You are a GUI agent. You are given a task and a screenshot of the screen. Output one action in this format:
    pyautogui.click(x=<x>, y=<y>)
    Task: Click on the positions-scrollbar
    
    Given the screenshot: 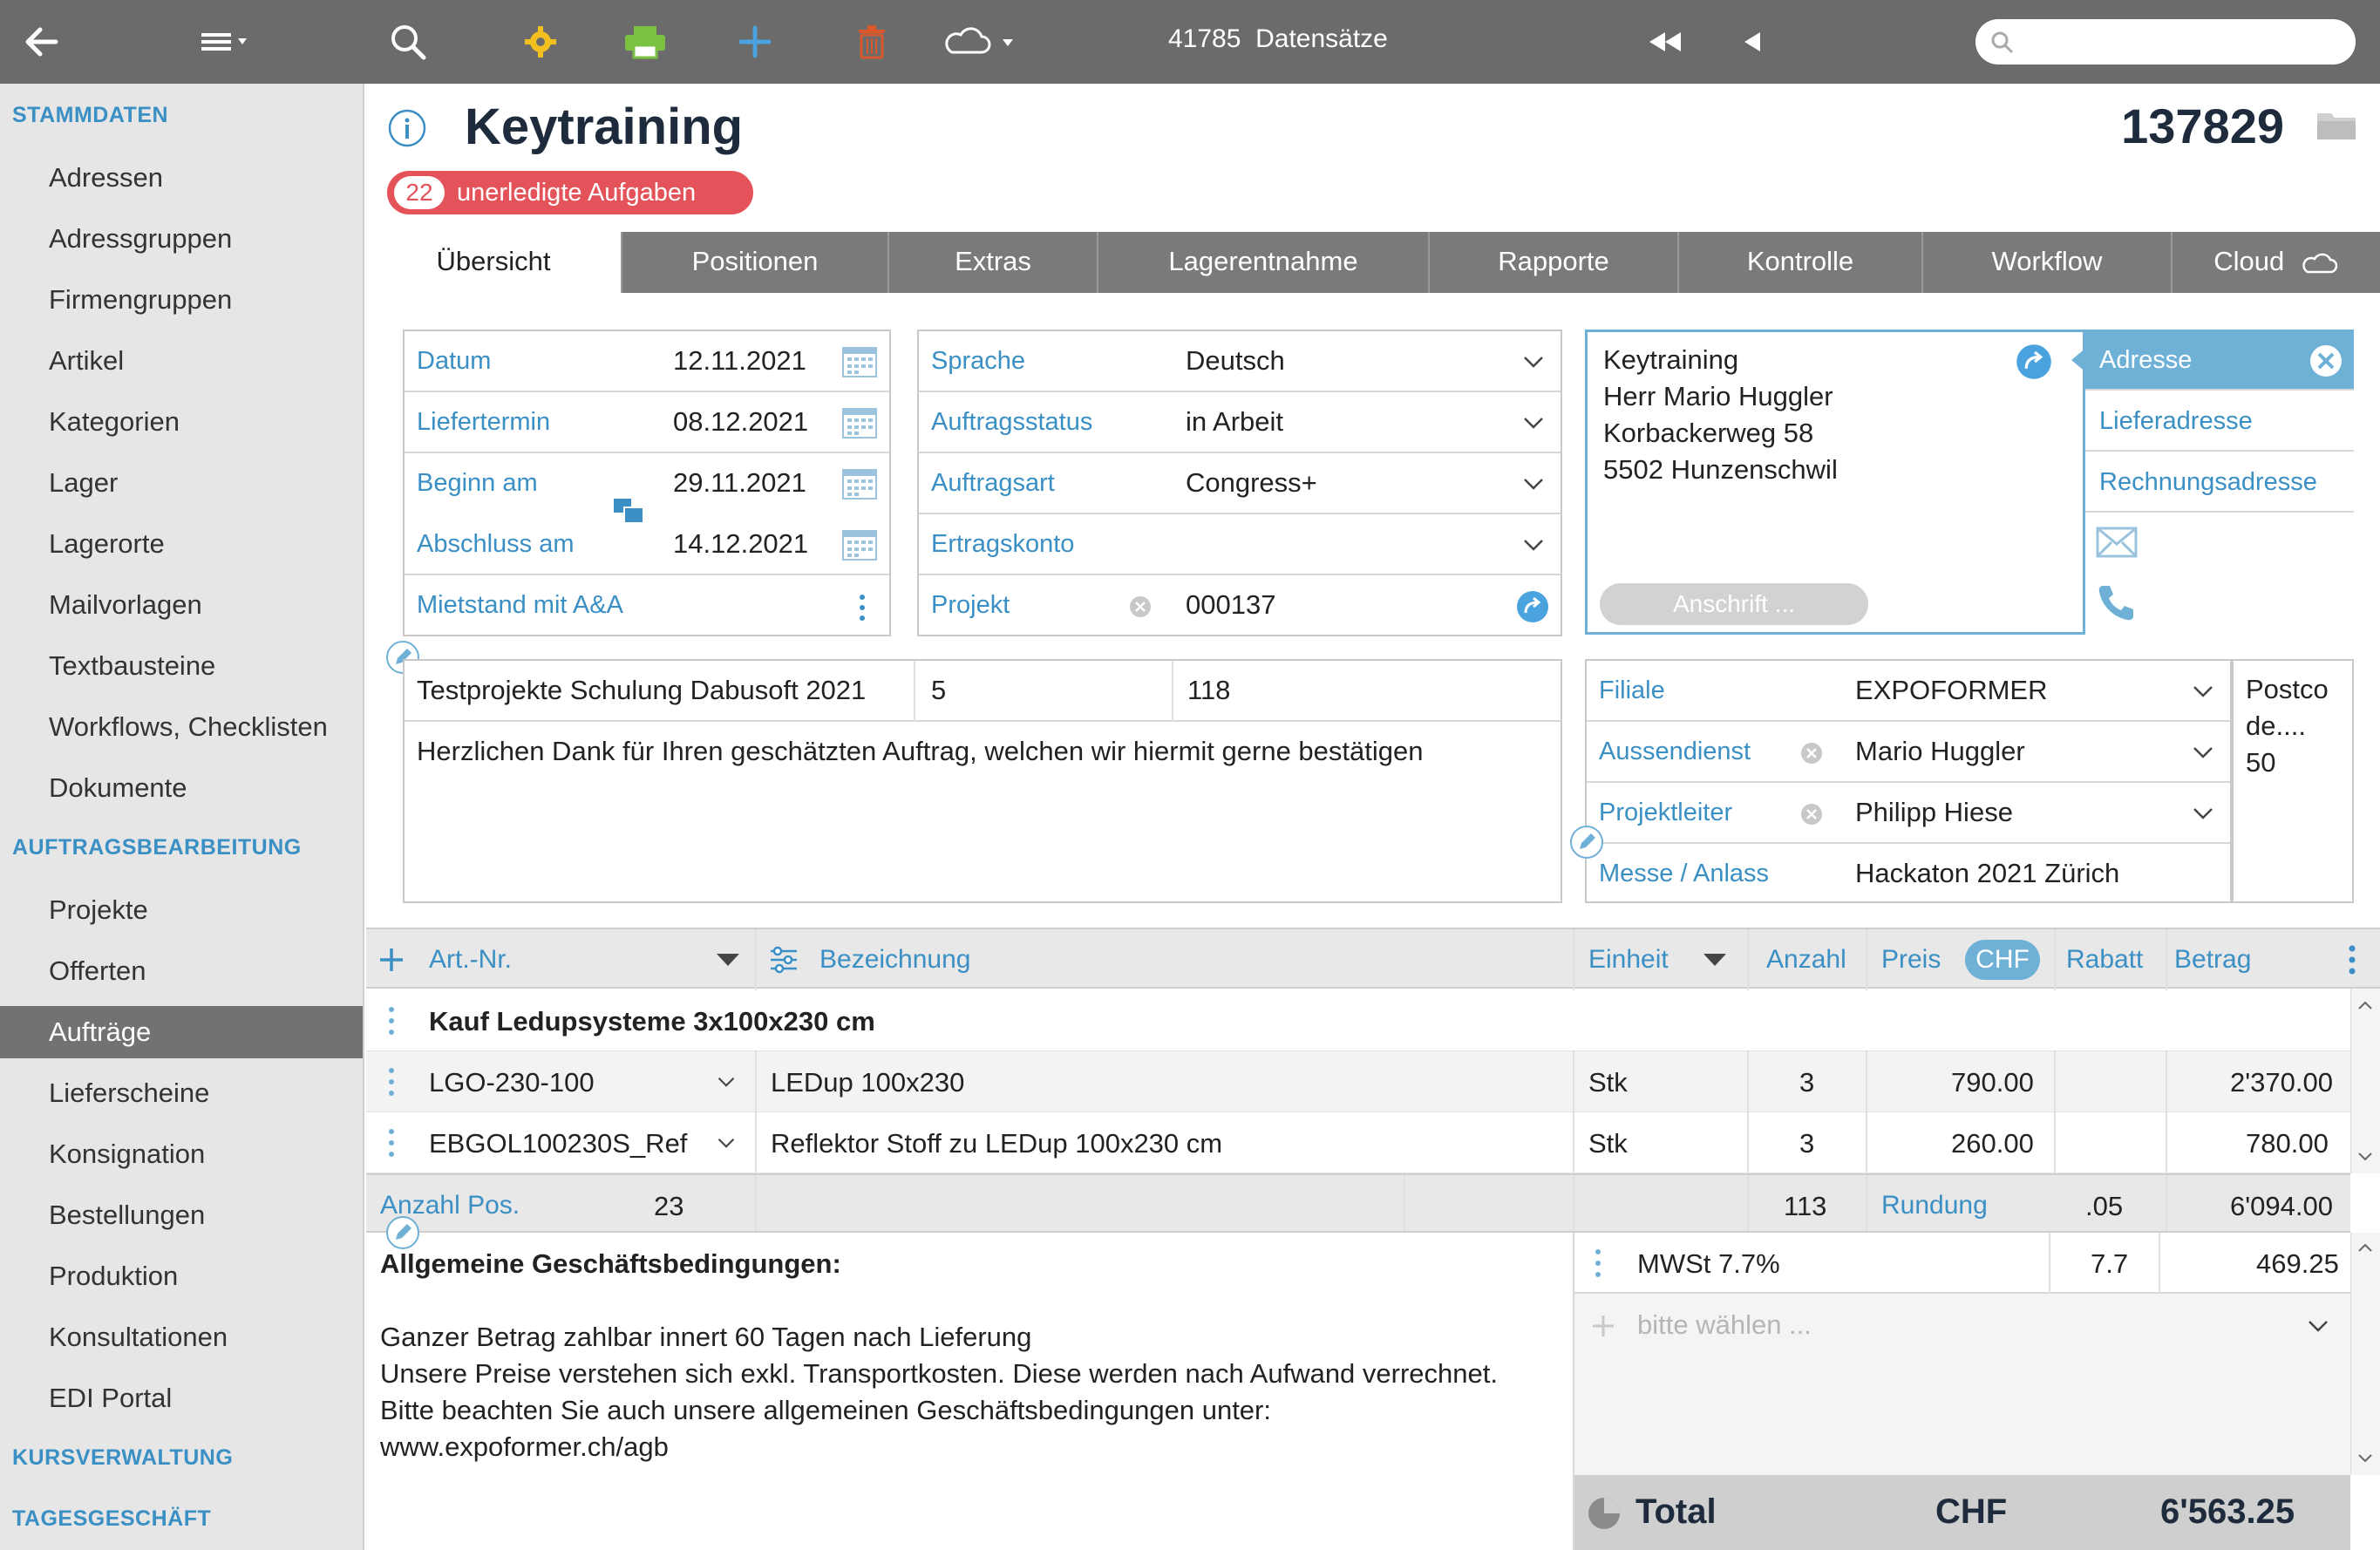 What is the action you would take?
    pyautogui.click(x=2365, y=1081)
    